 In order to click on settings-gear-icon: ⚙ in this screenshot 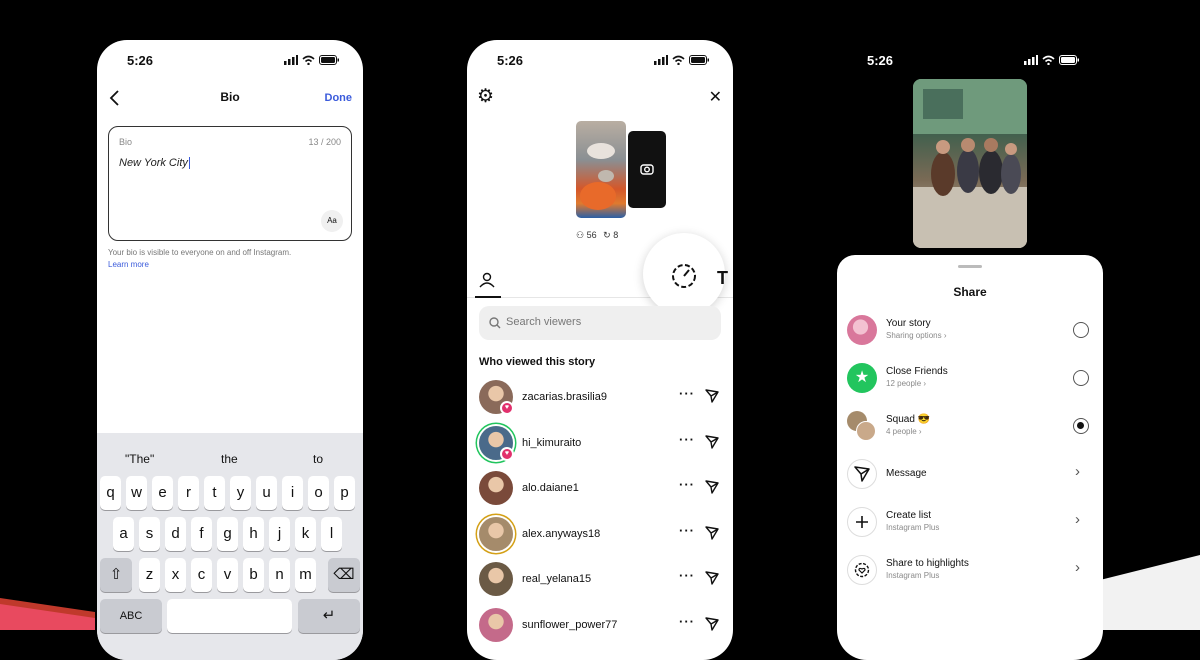, I will do `click(485, 96)`.